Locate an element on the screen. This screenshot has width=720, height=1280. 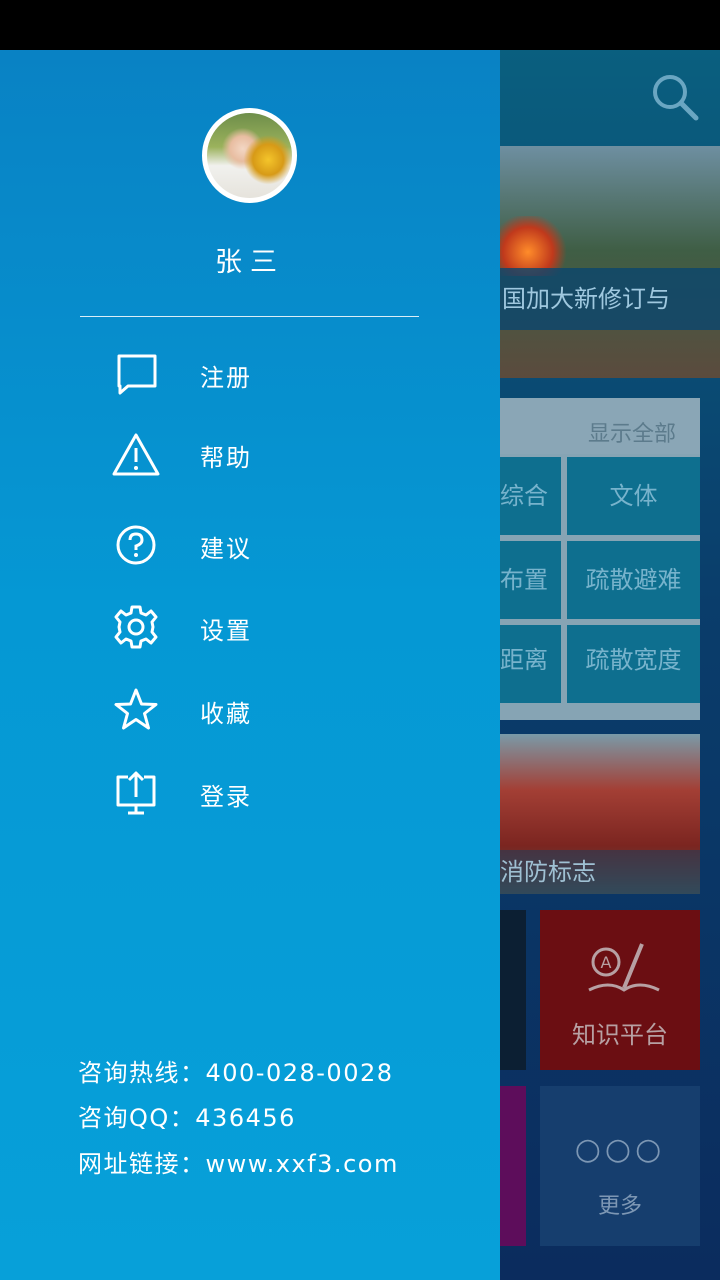
gear-icon is located at coordinates (136, 627).